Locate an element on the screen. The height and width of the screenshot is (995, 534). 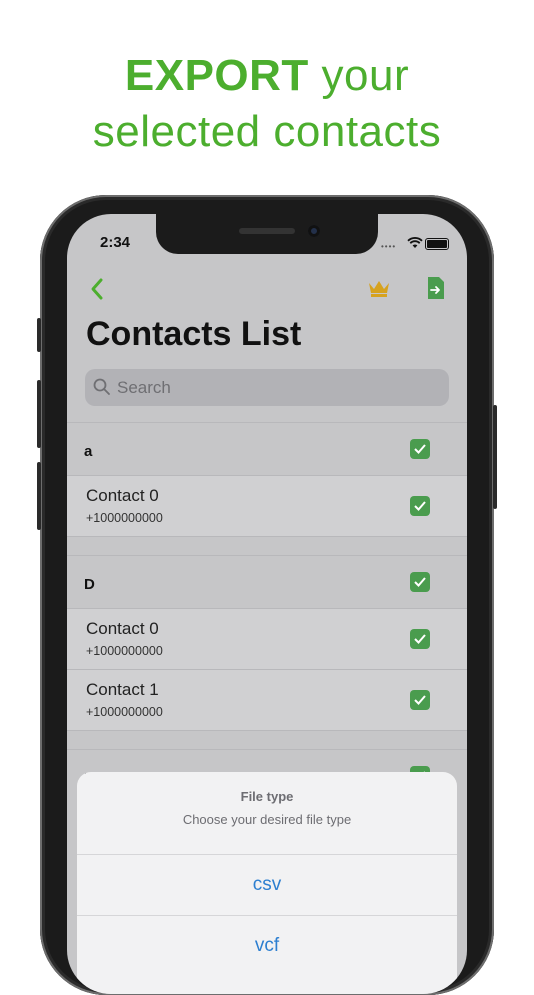
sheet-message: Choose your desired file type is located at coordinates (267, 819).